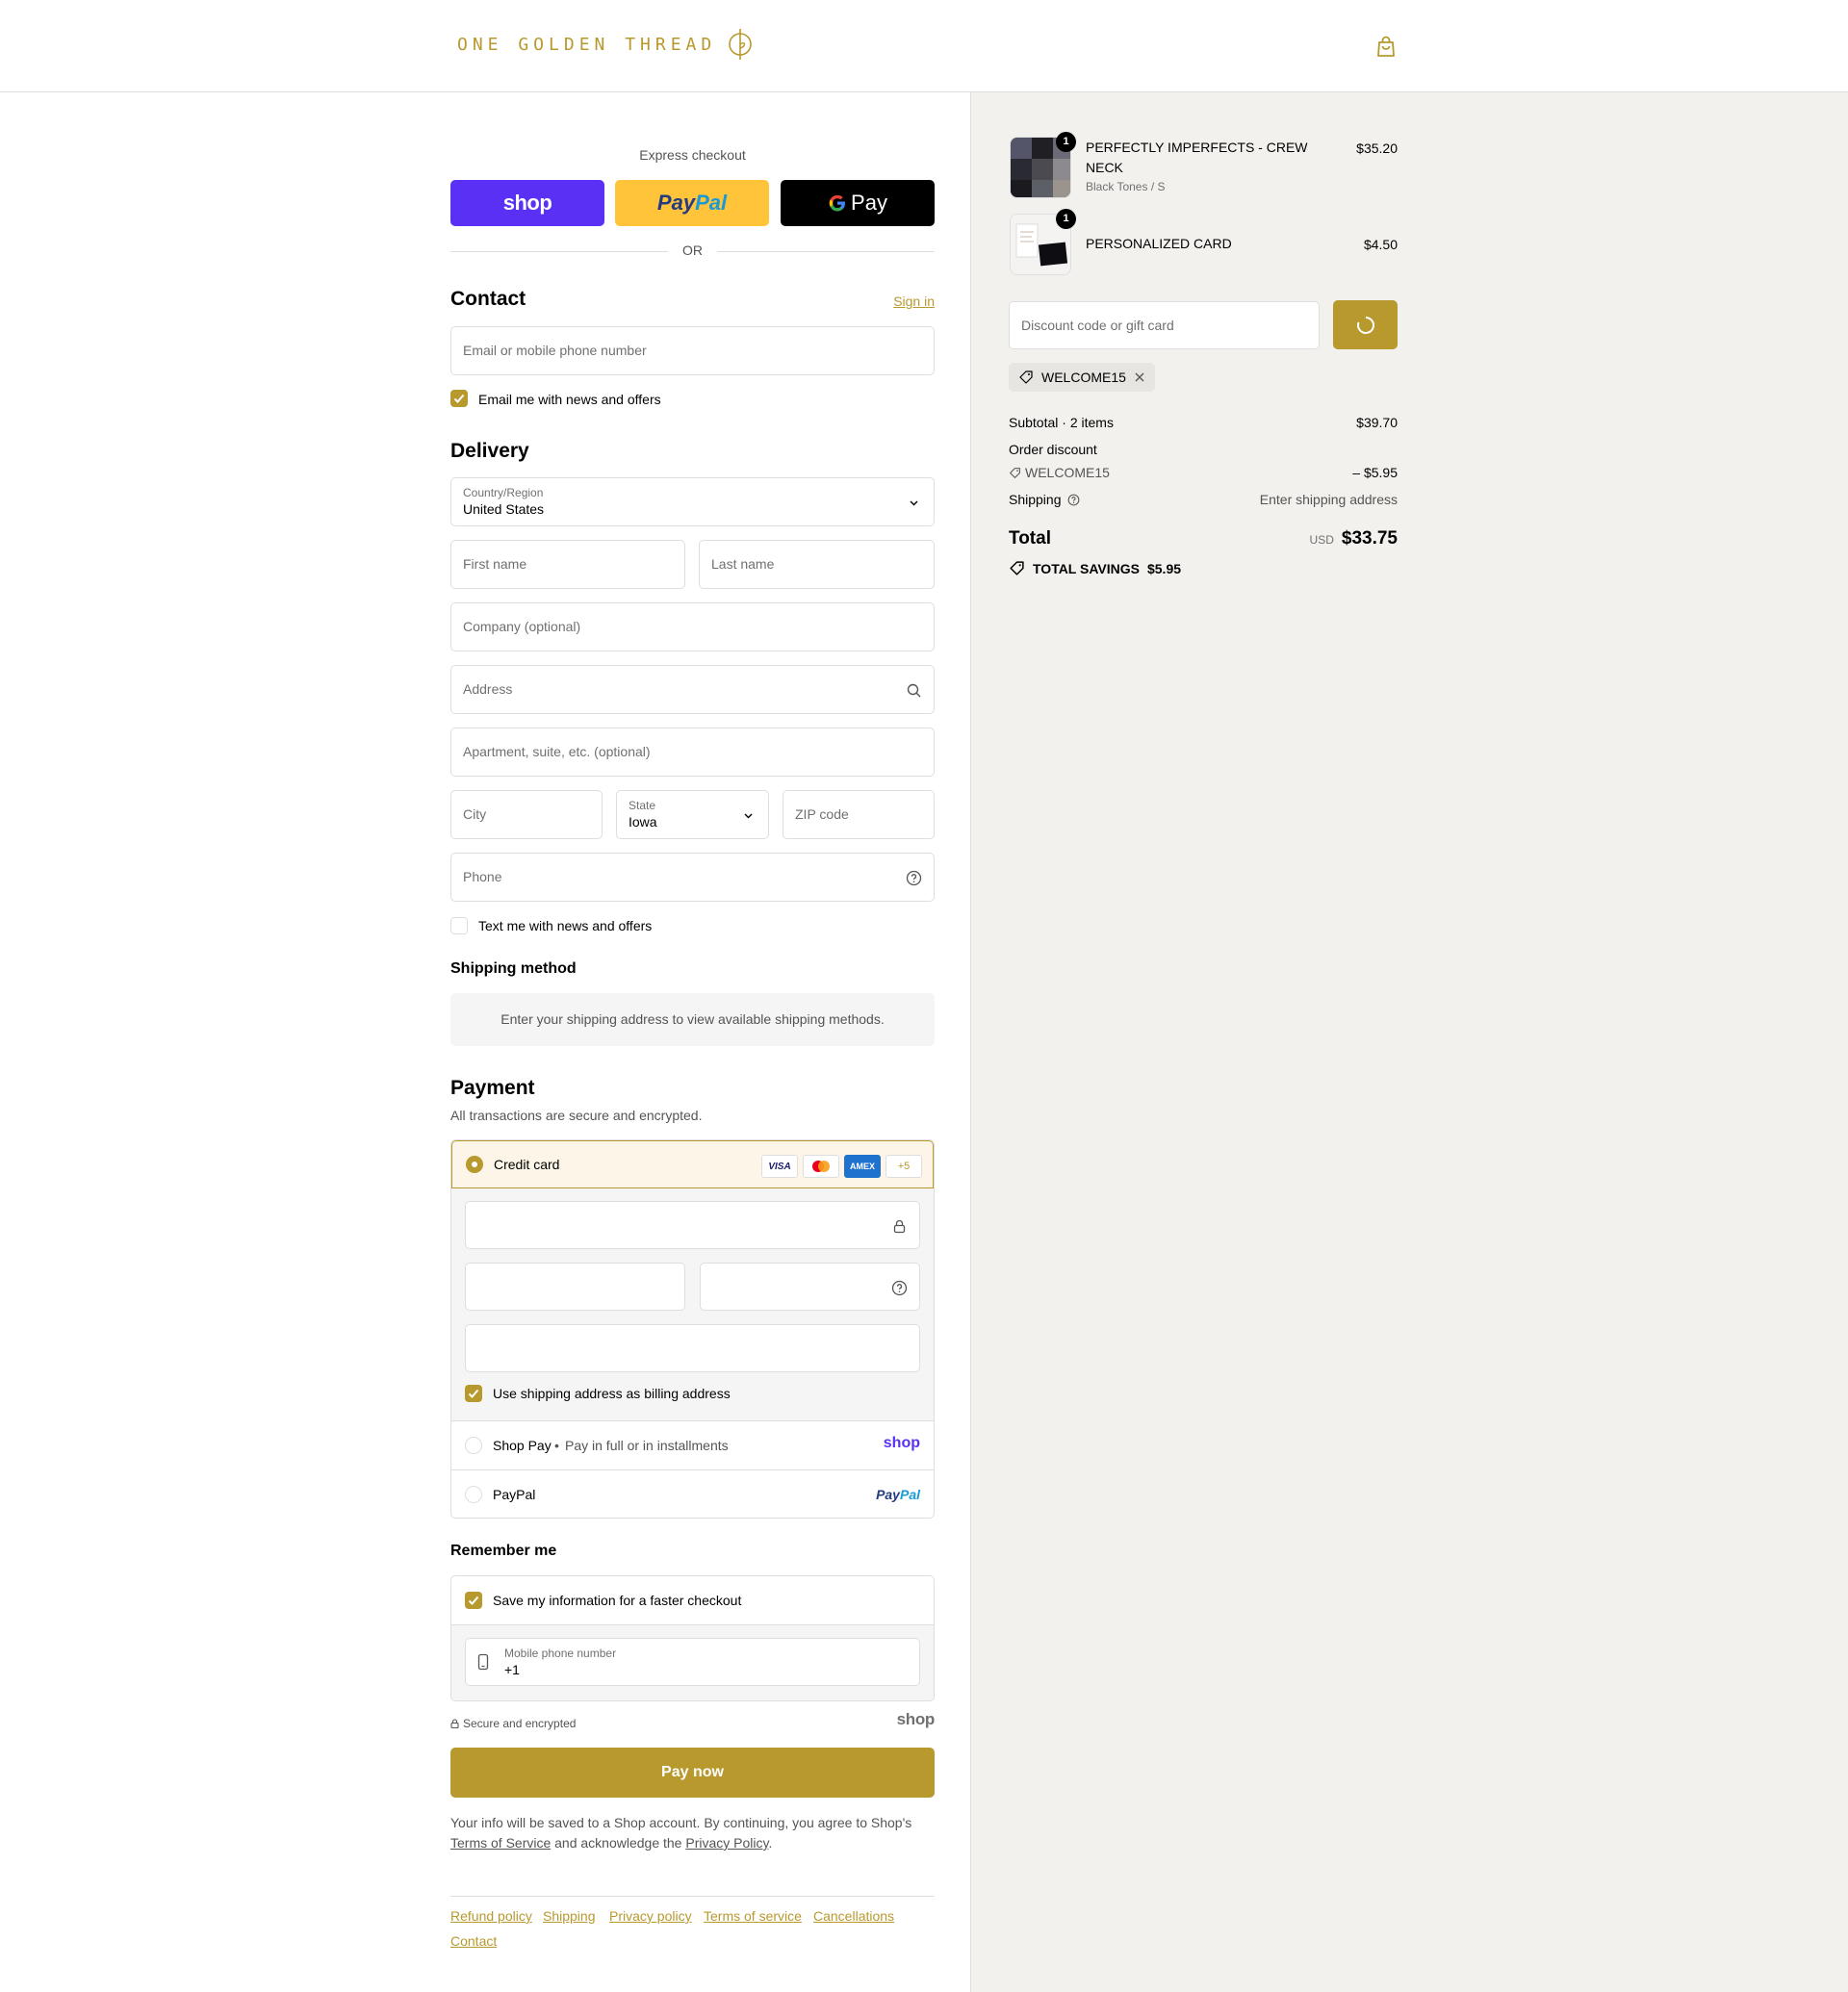 The image size is (1848, 1992). What do you see at coordinates (618, 1843) in the screenshot?
I see `legal-part2: and acknowledge the` at bounding box center [618, 1843].